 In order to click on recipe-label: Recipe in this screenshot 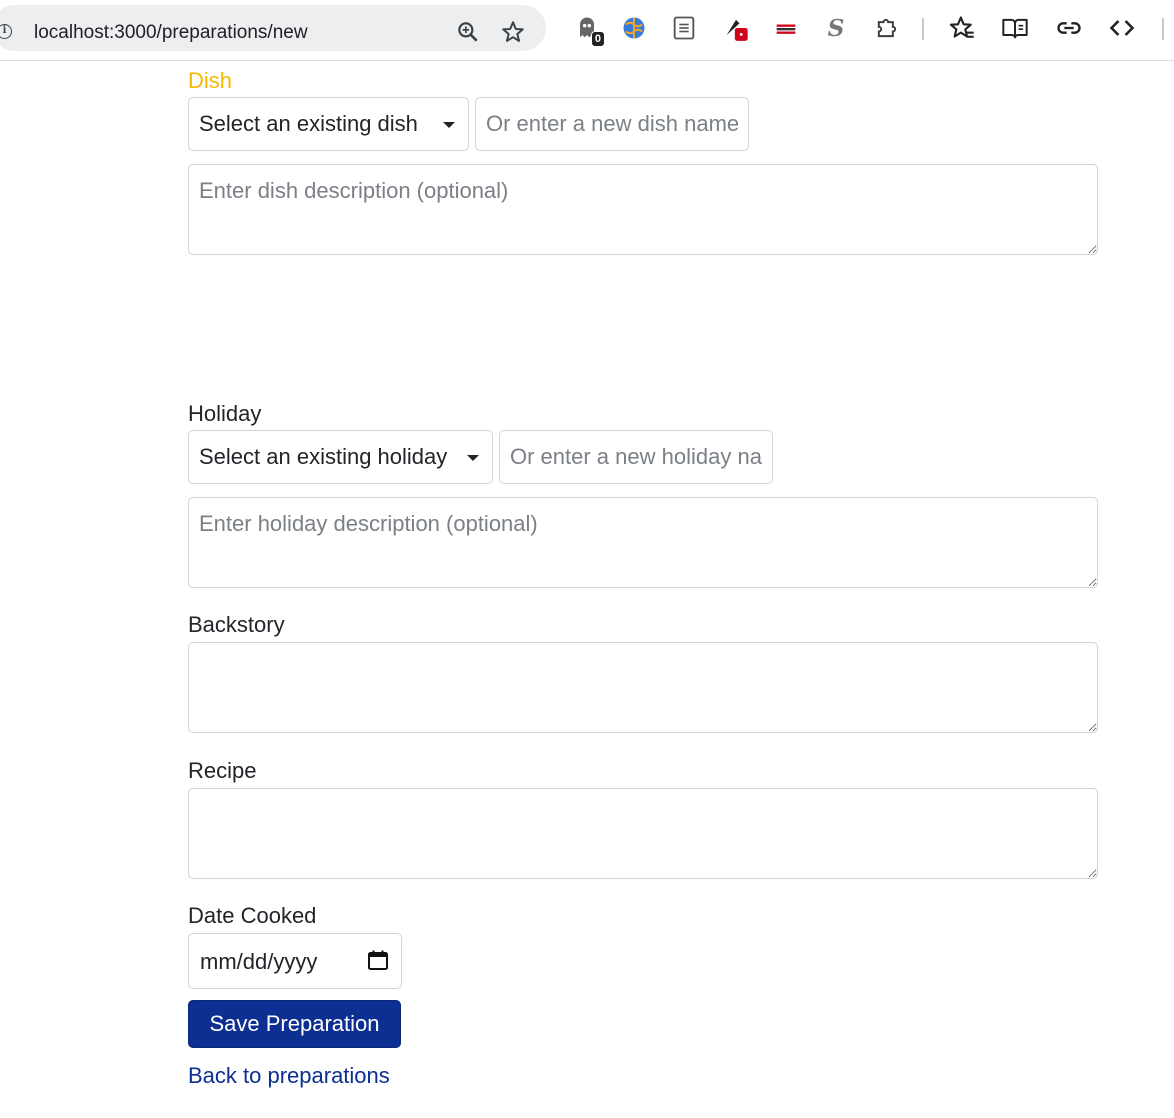, I will do `click(222, 770)`.